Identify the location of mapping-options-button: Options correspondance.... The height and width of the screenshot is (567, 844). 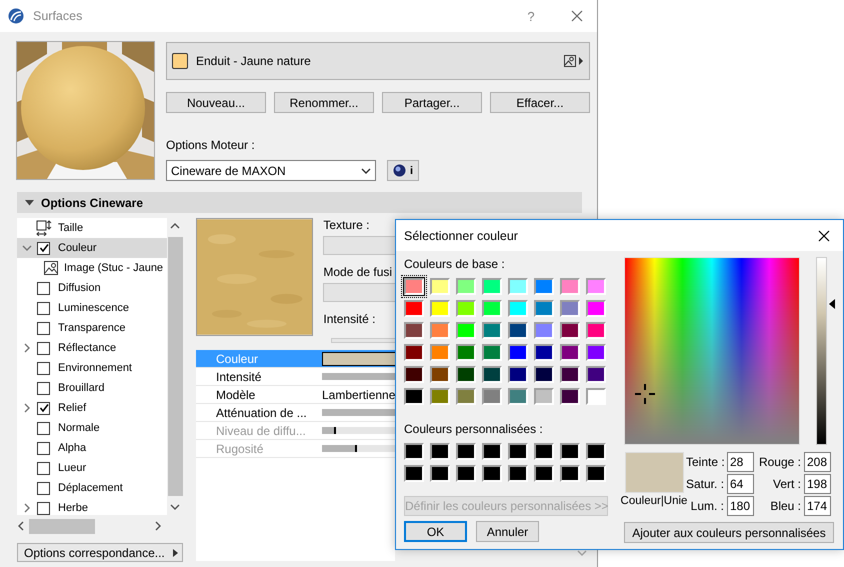
(100, 552).